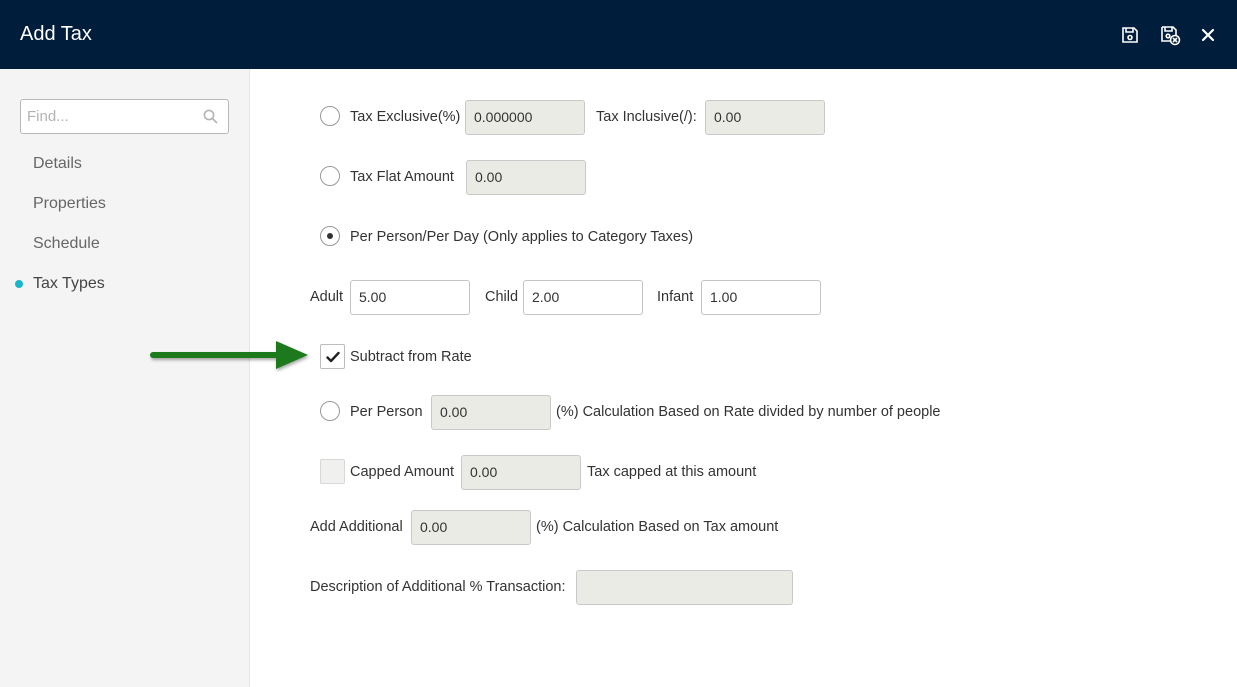  I want to click on tax-inclusive-field: 0.00, so click(765, 117).